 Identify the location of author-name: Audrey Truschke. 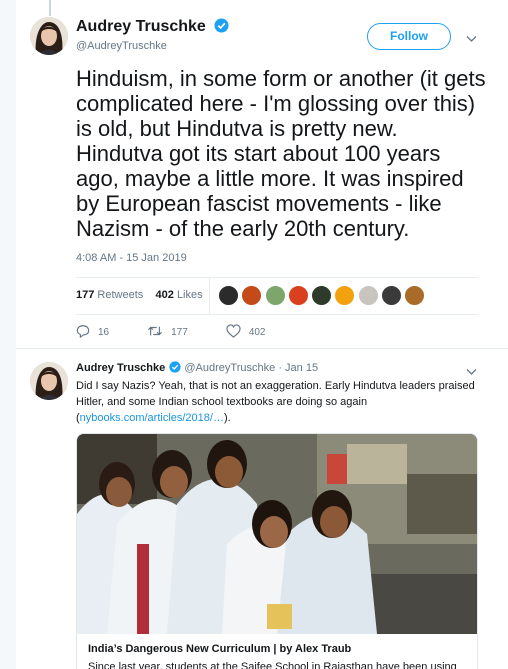
(141, 26).